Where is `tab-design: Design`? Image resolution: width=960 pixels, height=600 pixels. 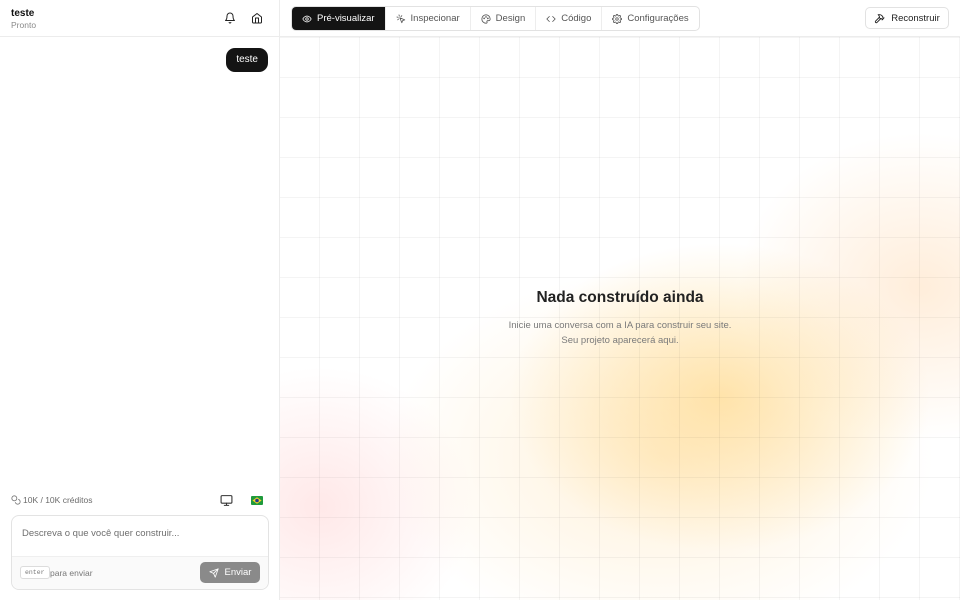
tab-design: Design is located at coordinates (504, 18).